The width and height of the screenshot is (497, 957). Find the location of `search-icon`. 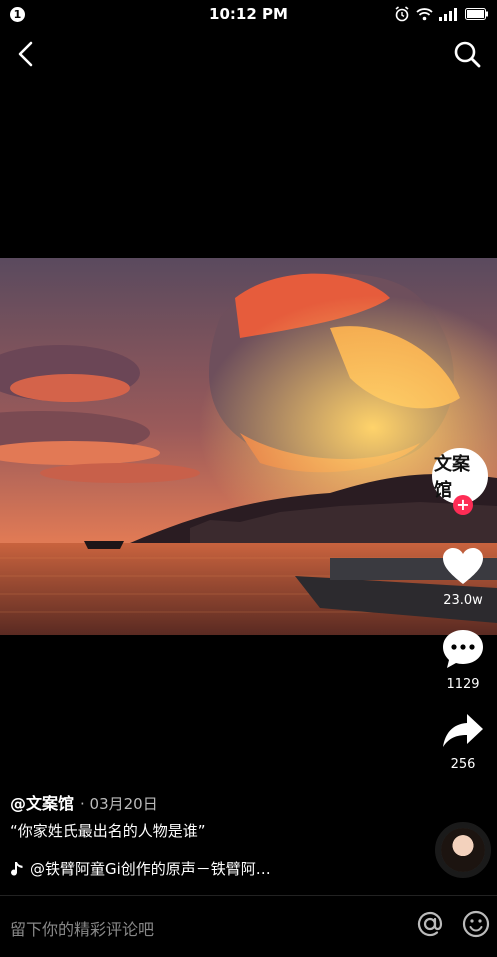

search-icon is located at coordinates (467, 54).